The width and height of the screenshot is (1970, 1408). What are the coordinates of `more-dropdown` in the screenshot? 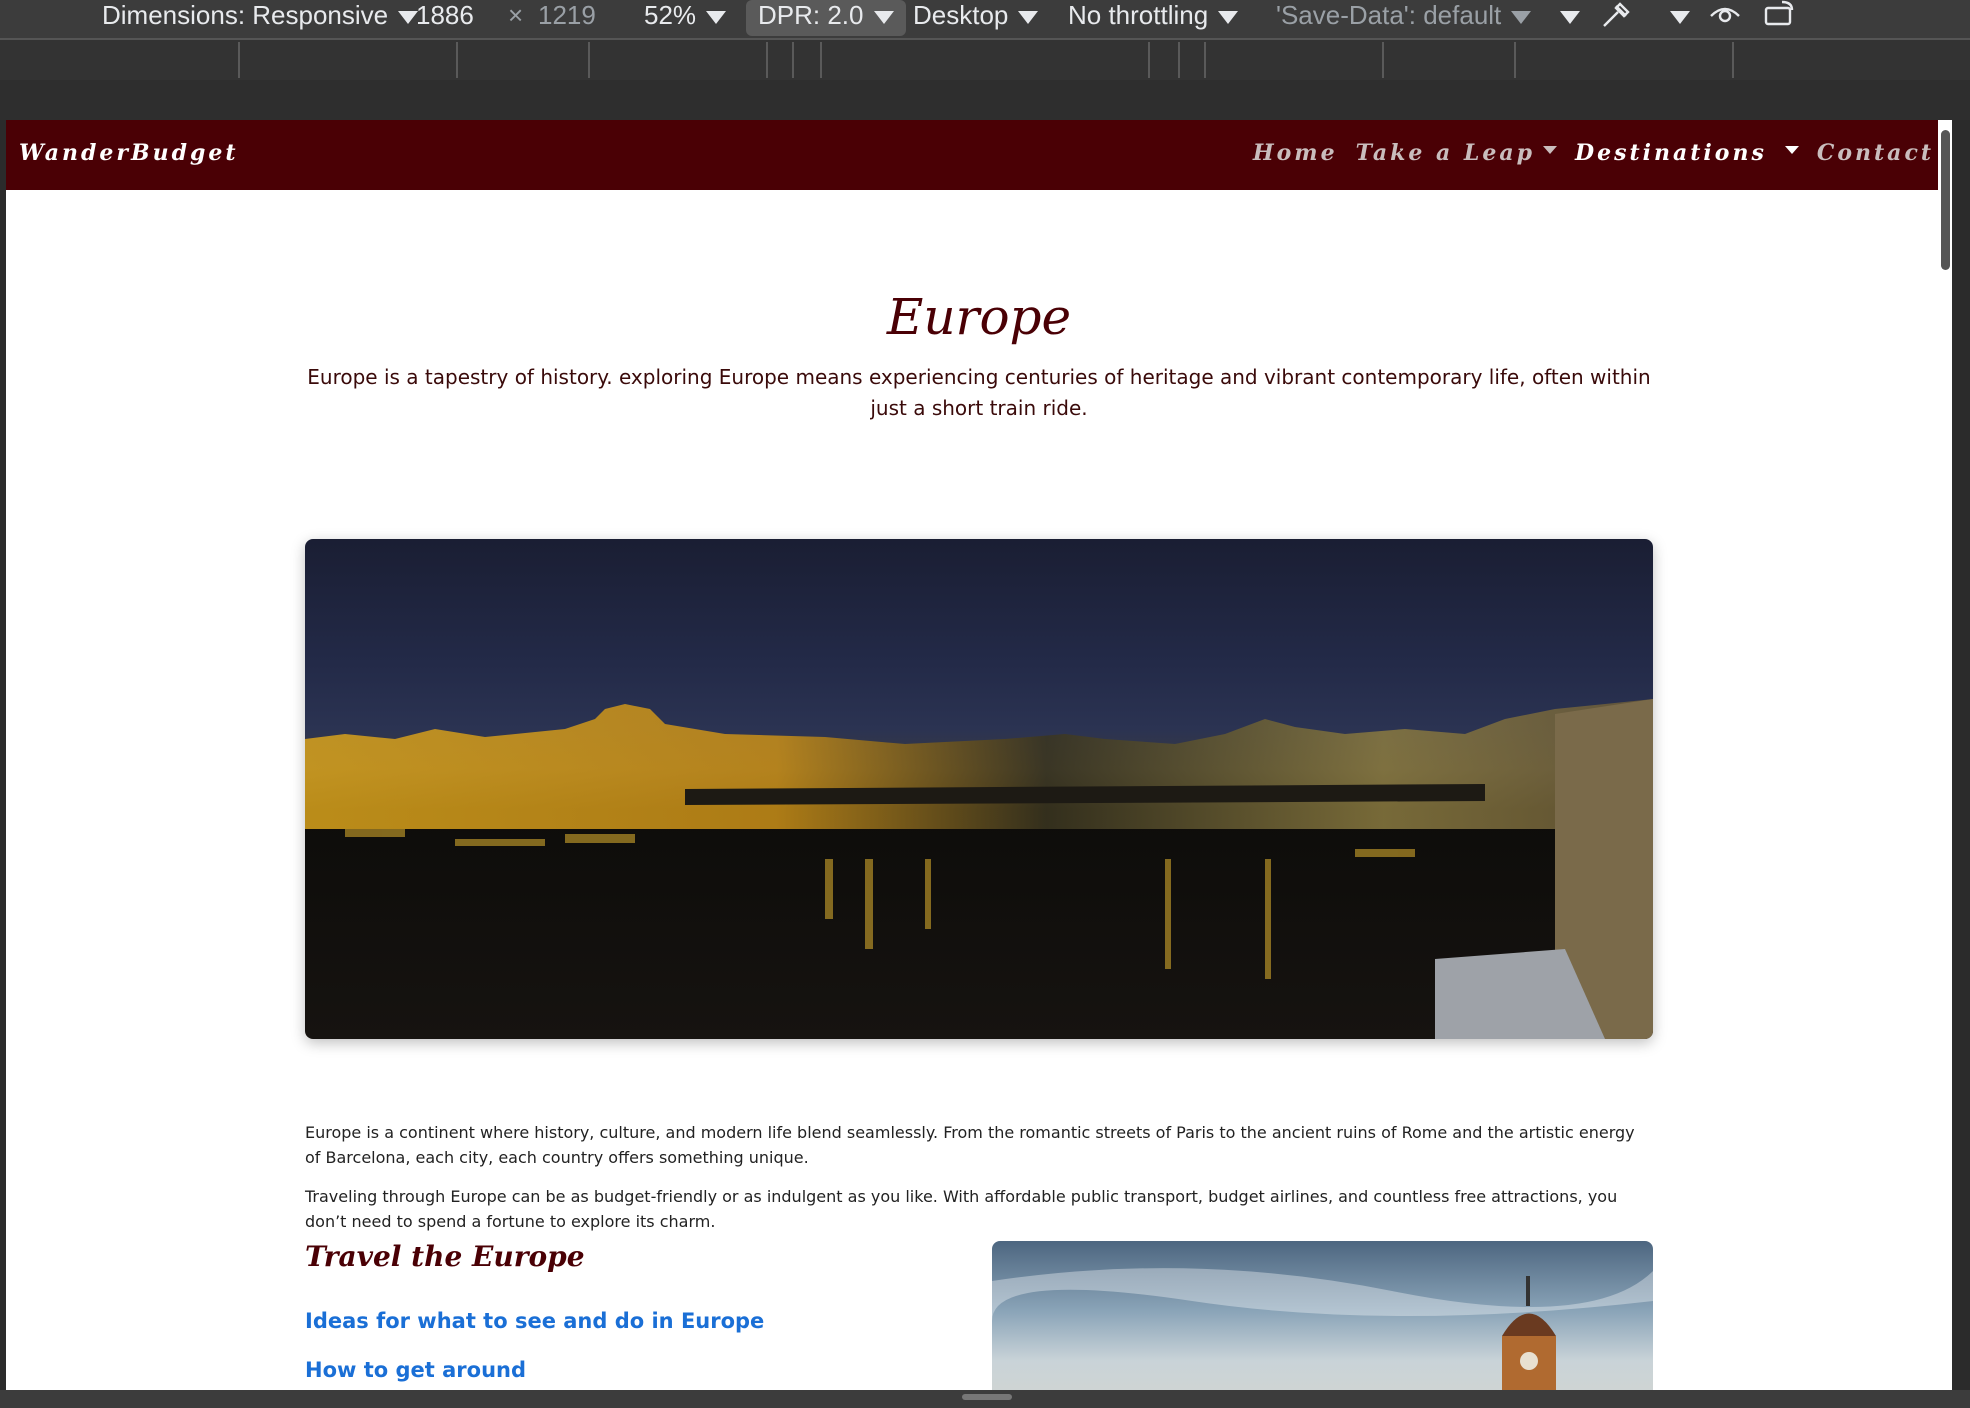 It's located at (1565, 18).